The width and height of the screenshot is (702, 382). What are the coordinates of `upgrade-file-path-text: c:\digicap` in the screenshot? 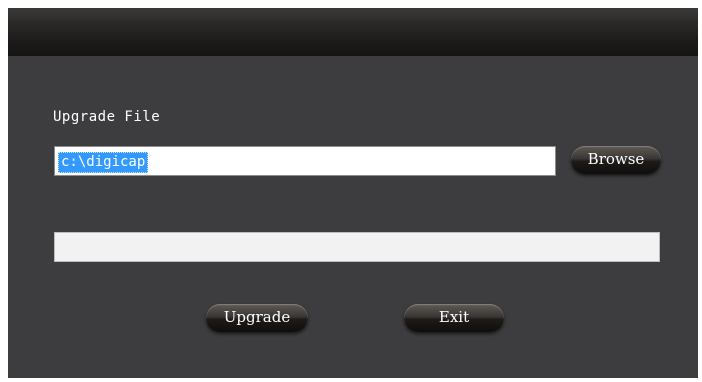 It's located at (103, 162).